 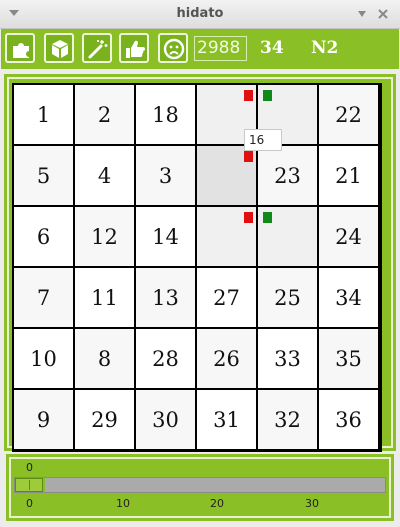 I want to click on number-cell: 6, so click(x=43, y=236).